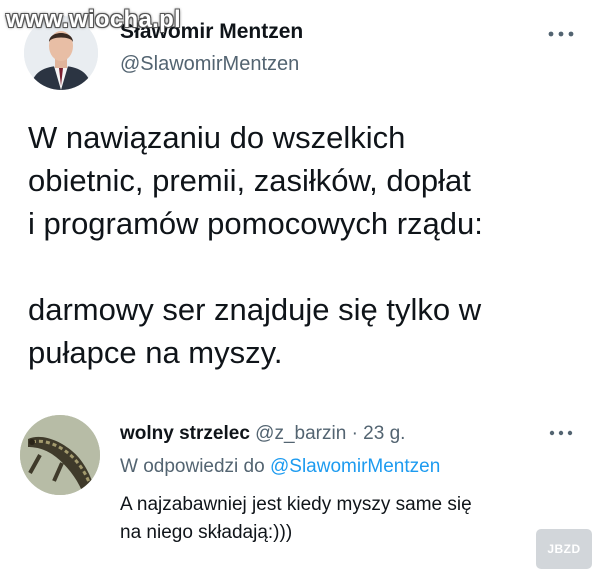 The image size is (600, 577). I want to click on reply-to-mention-link: @SlawomirMentzen, so click(355, 466).